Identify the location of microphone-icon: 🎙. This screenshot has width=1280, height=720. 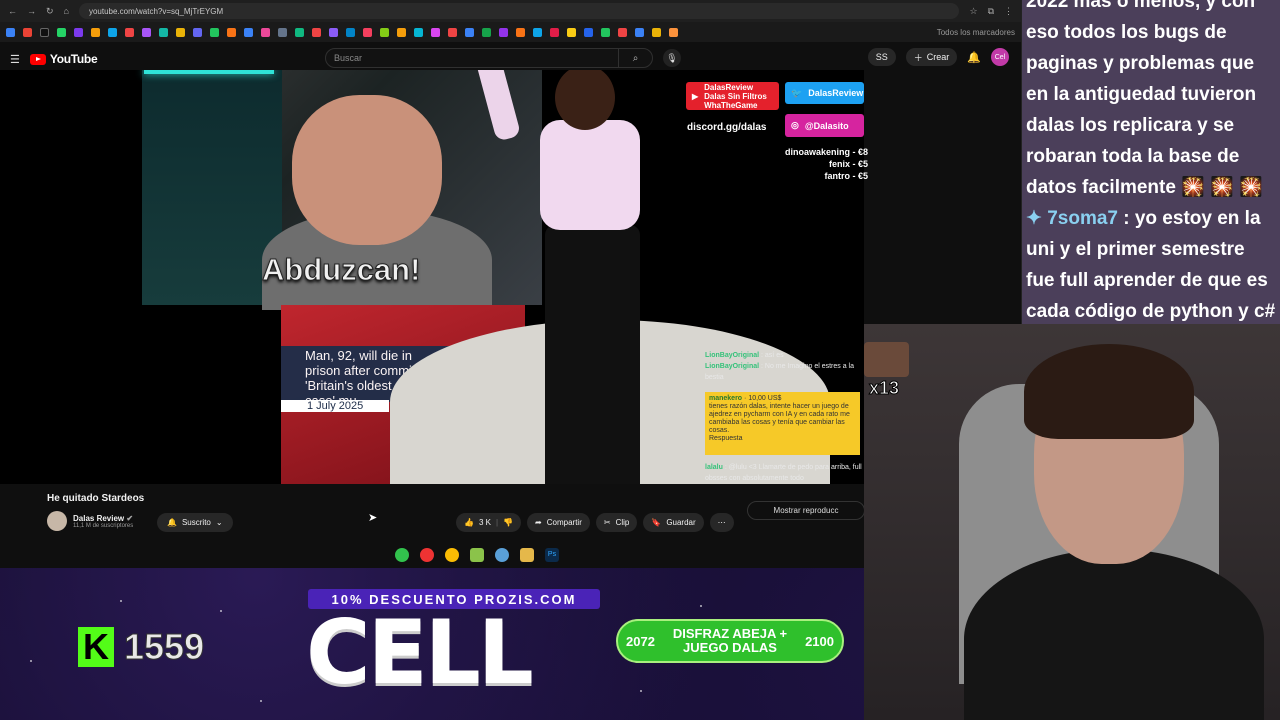
(672, 58).